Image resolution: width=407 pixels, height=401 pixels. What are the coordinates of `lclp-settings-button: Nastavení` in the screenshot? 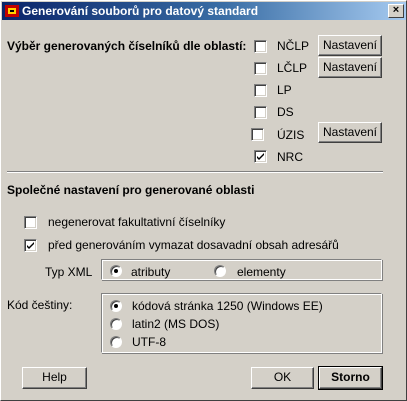 It's located at (350, 67).